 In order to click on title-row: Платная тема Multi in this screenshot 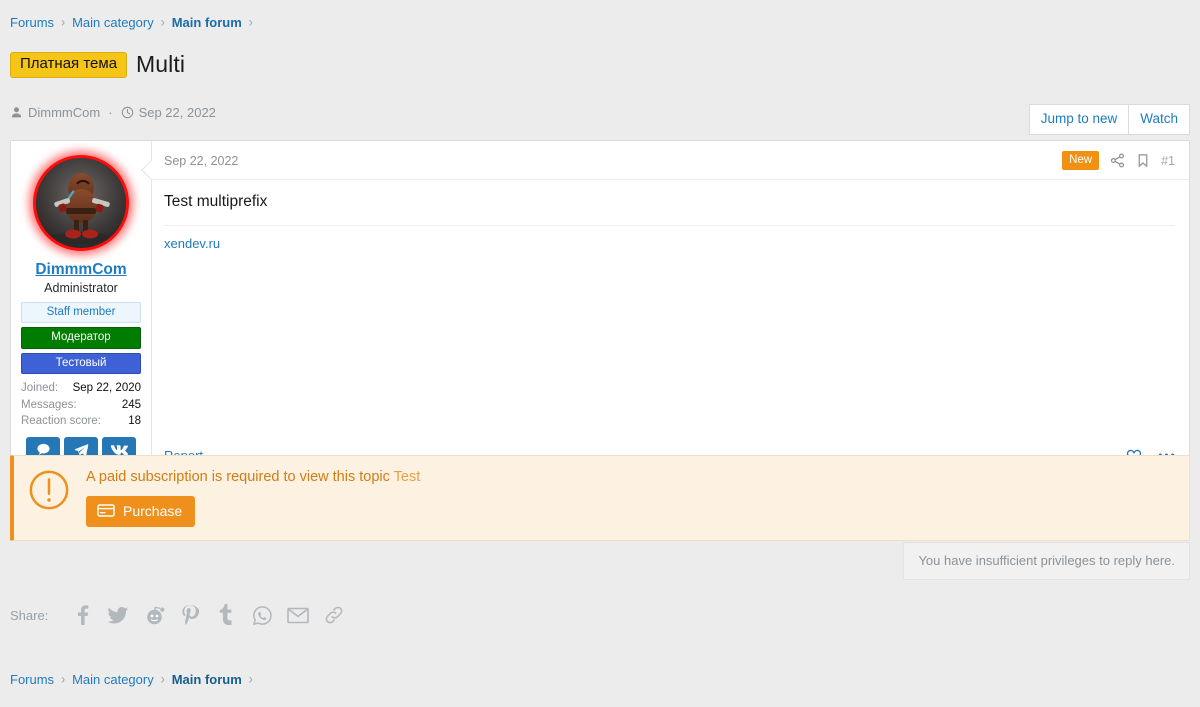, I will do `click(600, 65)`.